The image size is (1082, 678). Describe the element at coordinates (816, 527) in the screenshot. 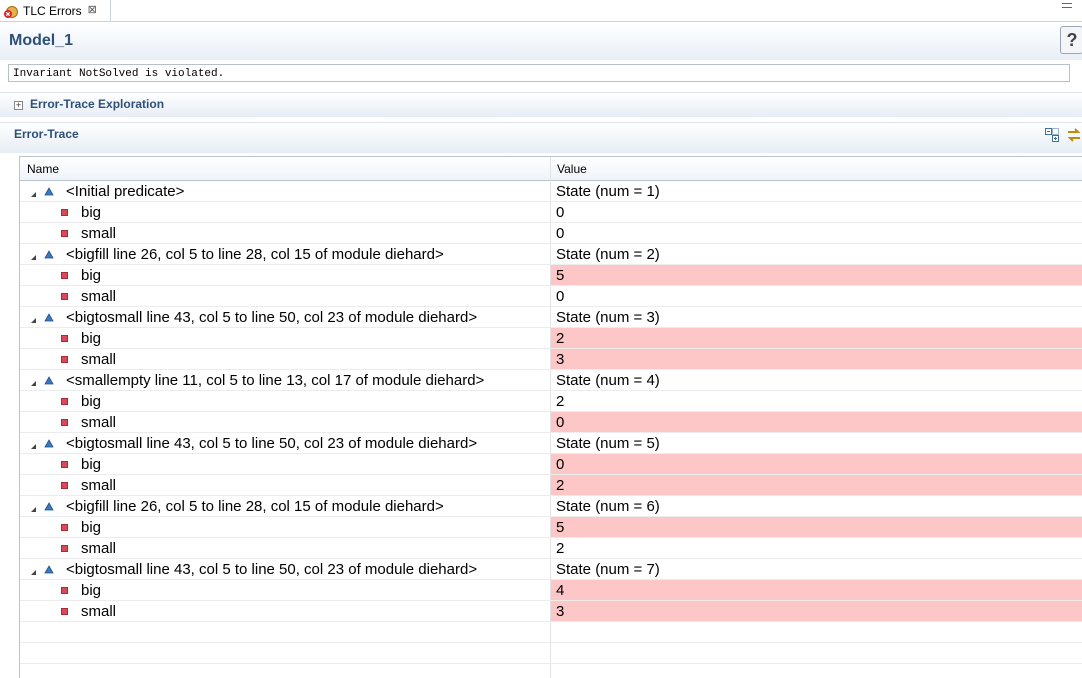

I see `changed-value-cell: 5` at that location.